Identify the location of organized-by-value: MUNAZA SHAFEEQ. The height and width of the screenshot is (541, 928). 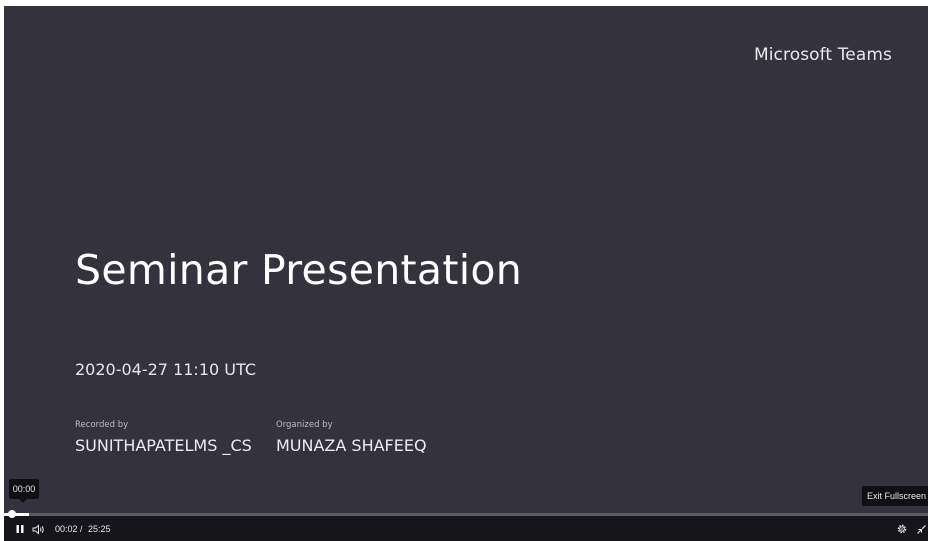
(351, 445).